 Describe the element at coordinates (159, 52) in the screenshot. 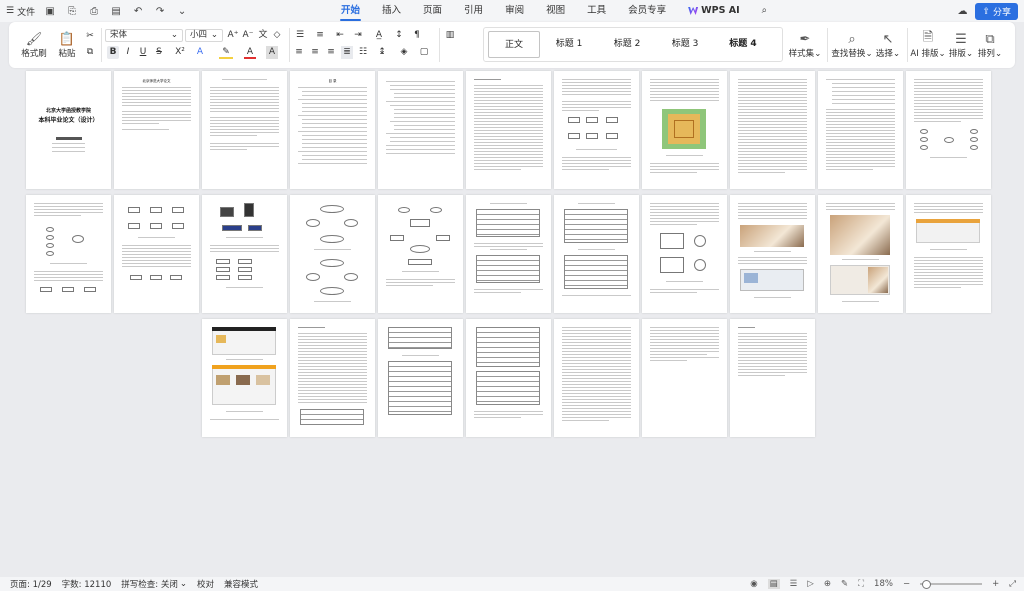

I see `strikethrough-button: S` at that location.